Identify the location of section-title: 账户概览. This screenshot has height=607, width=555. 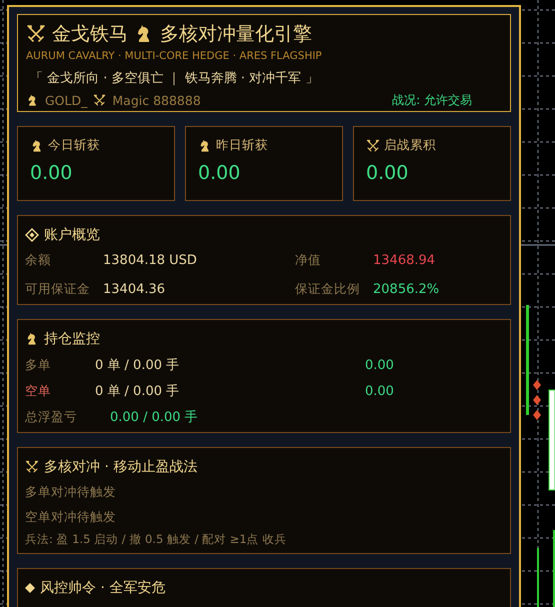
(72, 235).